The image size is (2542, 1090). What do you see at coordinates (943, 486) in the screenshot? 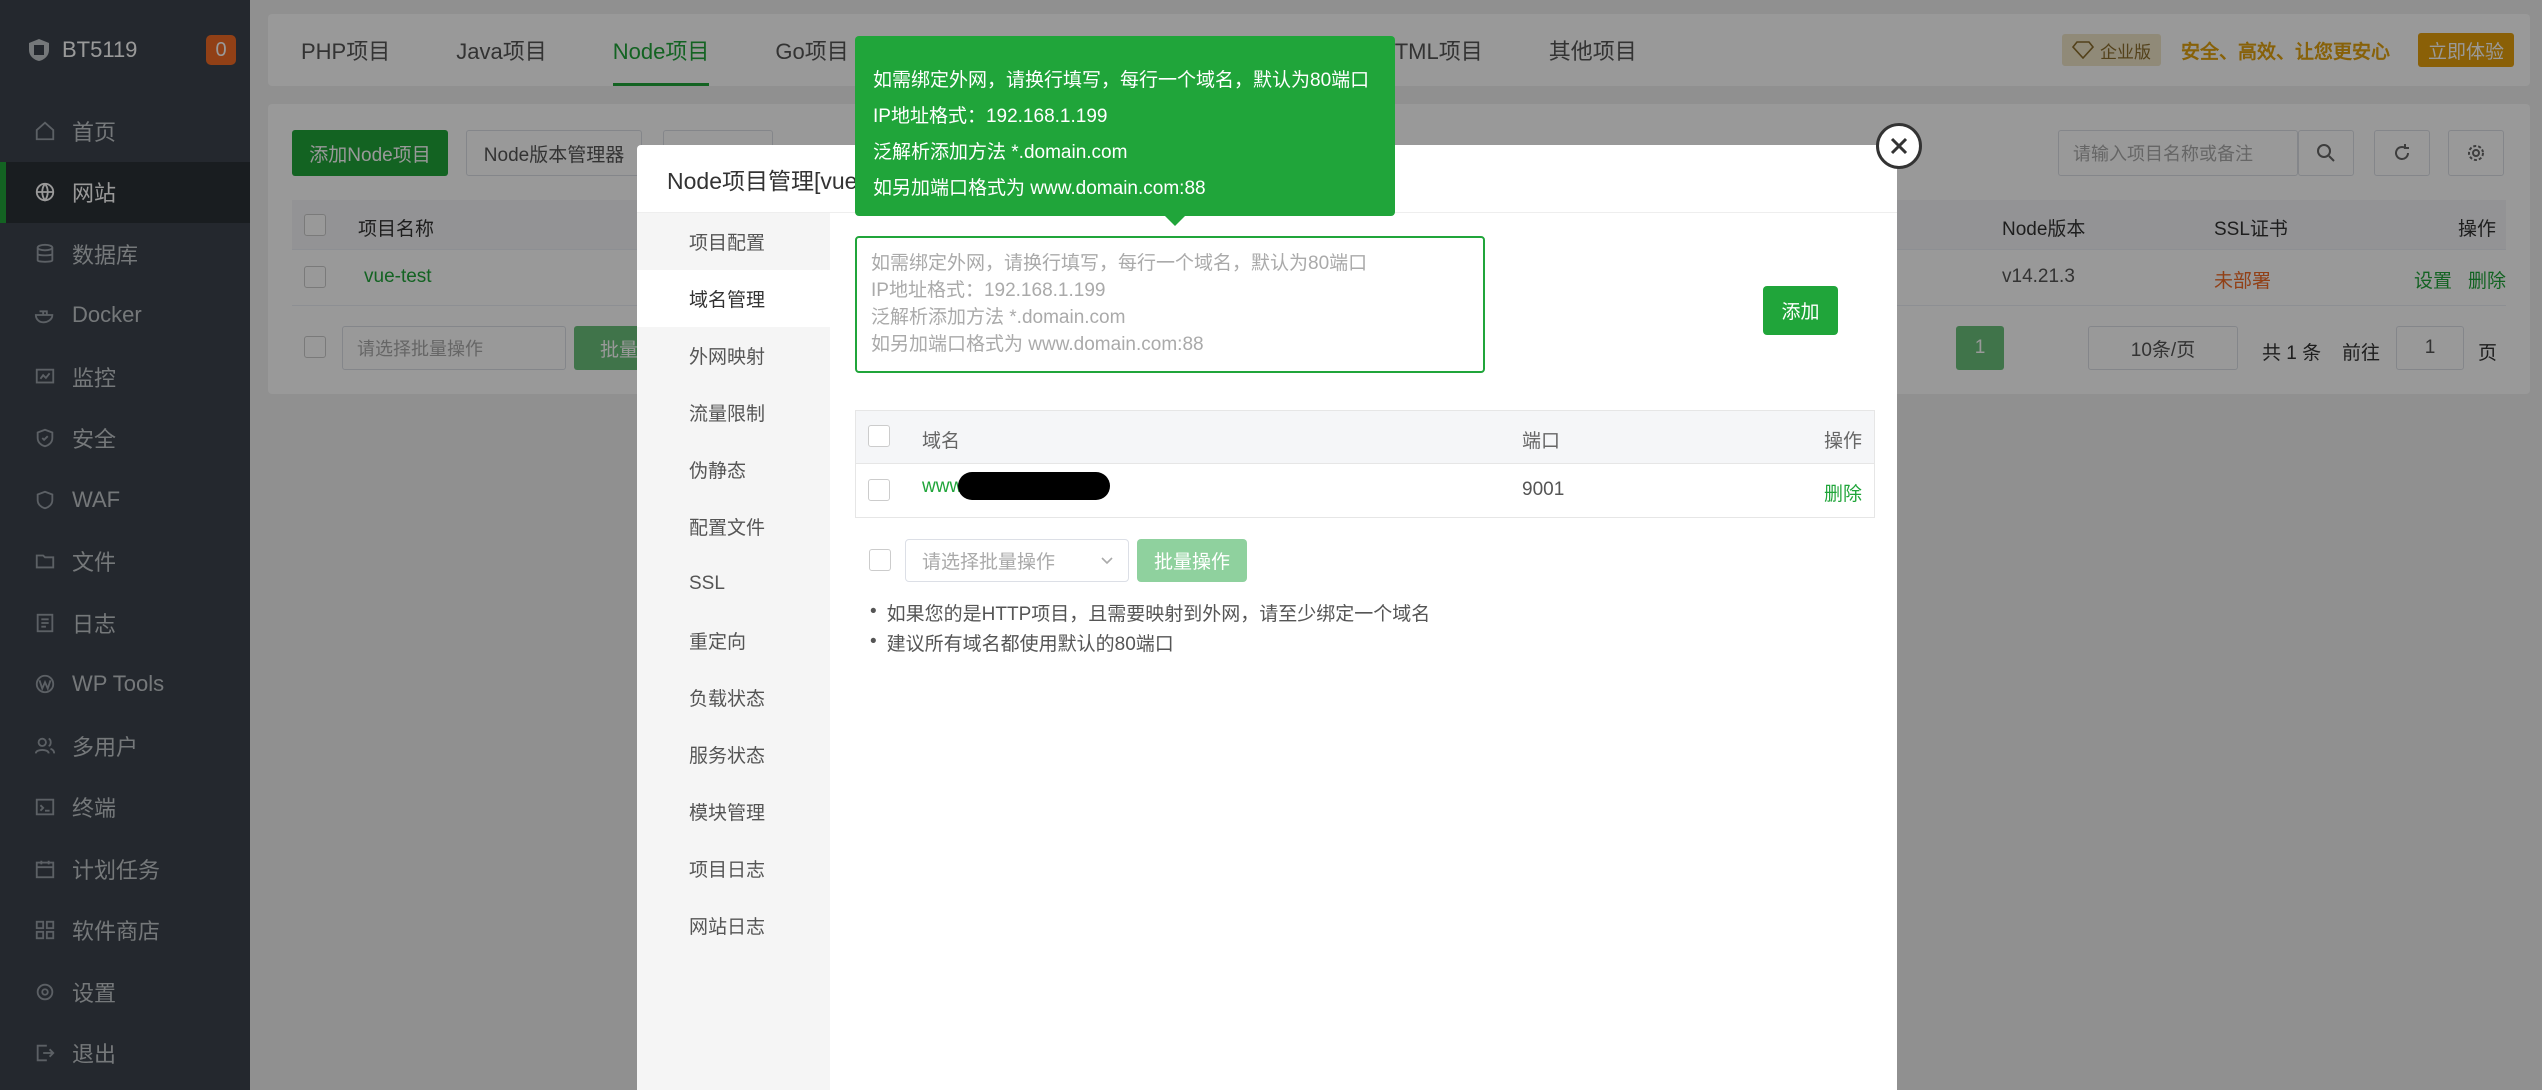
I see `domain-value: www` at bounding box center [943, 486].